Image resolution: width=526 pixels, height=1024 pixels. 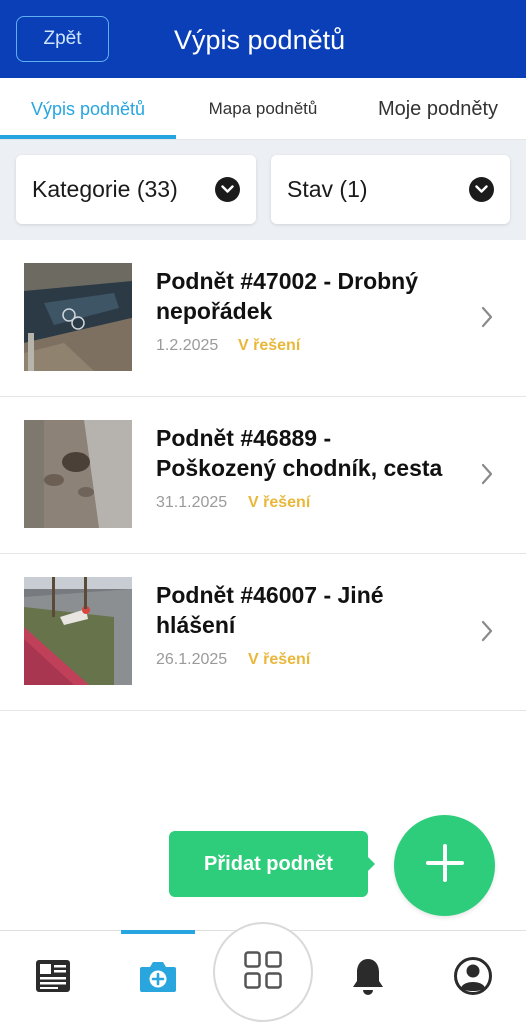 What do you see at coordinates (370, 864) in the screenshot?
I see `add-label-pointer` at bounding box center [370, 864].